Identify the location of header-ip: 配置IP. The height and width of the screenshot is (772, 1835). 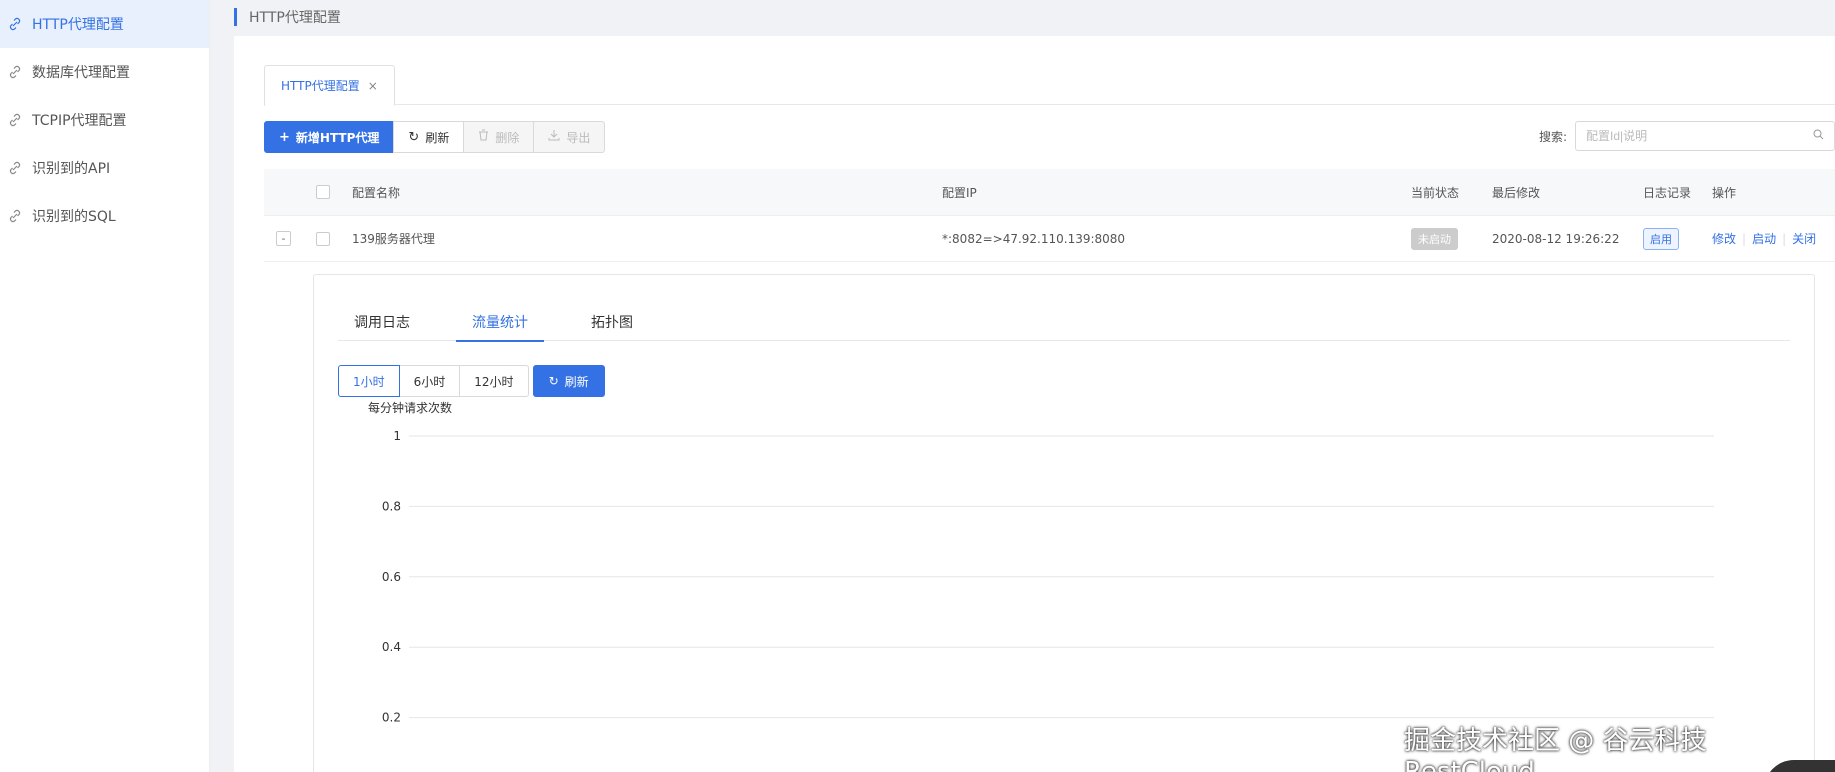
(959, 192).